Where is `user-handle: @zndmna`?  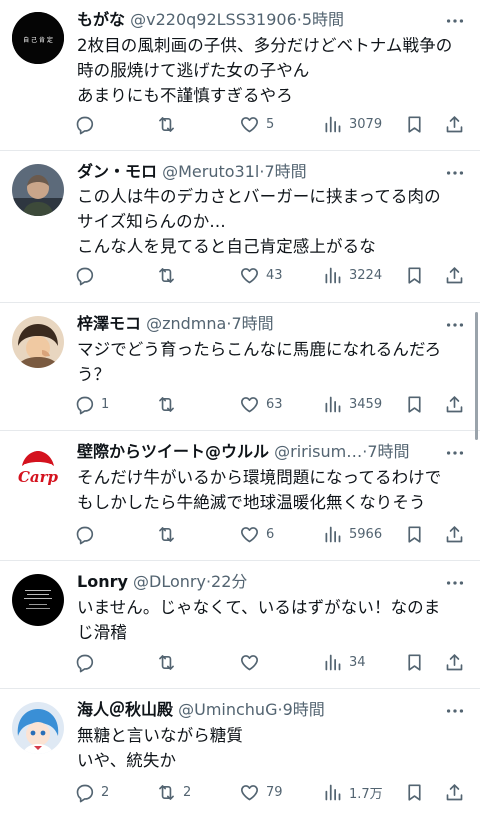
user-handle: @zndmna is located at coordinates (186, 323).